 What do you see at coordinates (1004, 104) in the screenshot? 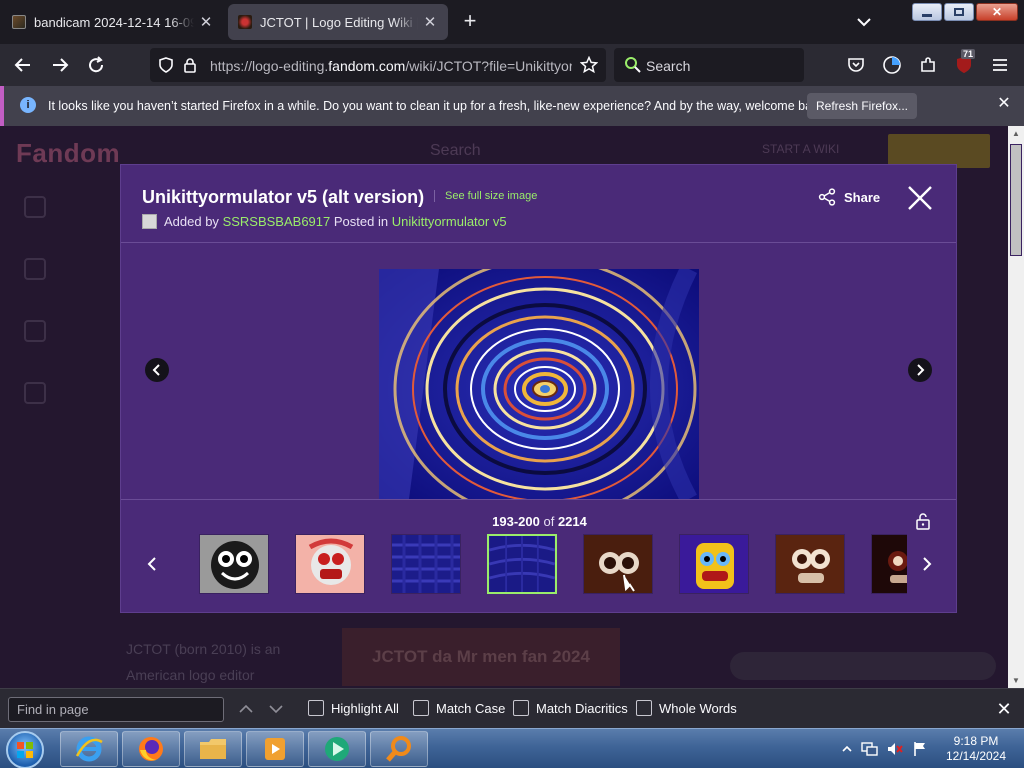
I see `close-notification-icon: ✕` at bounding box center [1004, 104].